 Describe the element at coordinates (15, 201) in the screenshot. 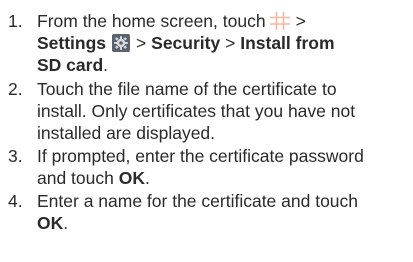

I see `step-number: 4.` at that location.